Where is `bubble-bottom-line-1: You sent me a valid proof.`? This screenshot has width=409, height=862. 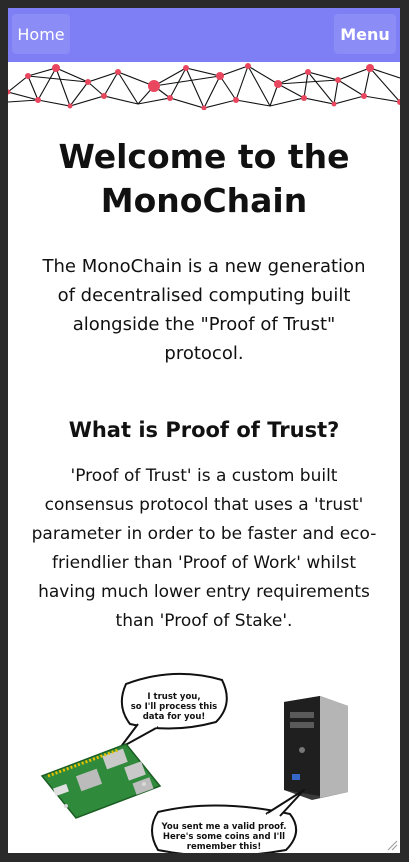
bubble-bottom-line-1: You sent me a valid proof. is located at coordinates (224, 827).